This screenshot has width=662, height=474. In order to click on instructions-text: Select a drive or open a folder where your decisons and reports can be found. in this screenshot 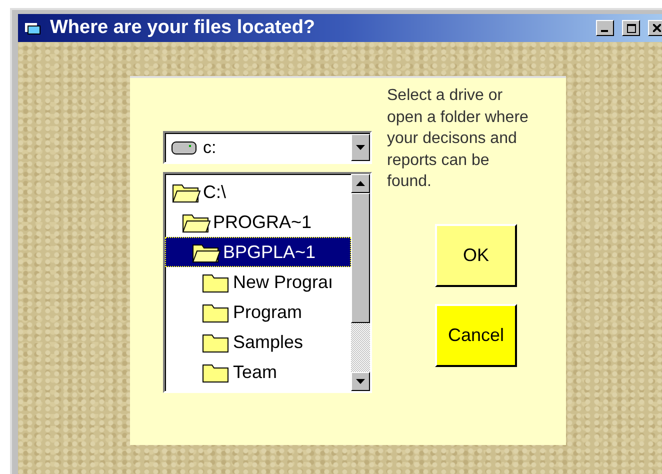, I will do `click(458, 139)`.